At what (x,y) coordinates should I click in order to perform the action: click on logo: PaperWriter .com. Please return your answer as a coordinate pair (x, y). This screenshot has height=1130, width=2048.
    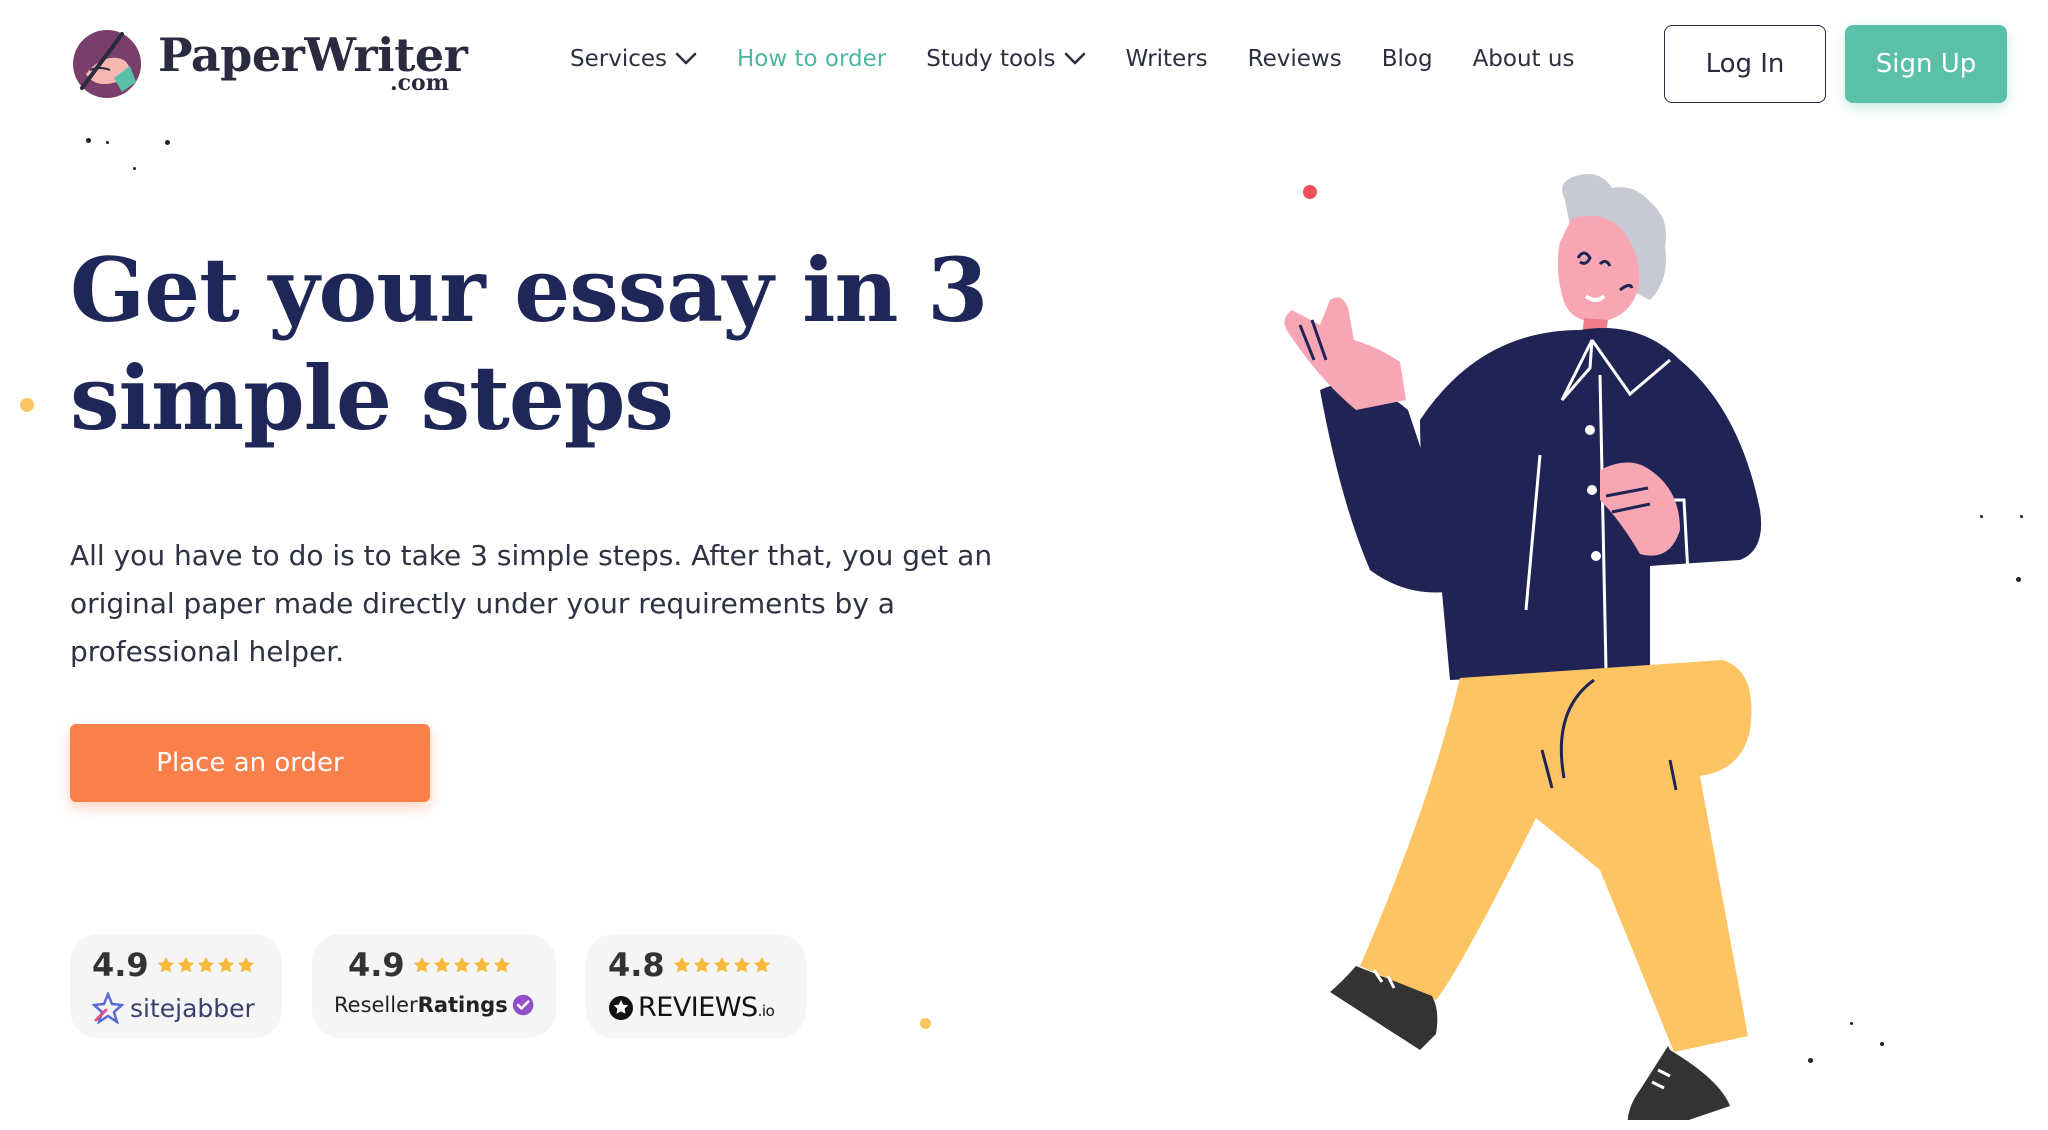
    Looking at the image, I should click on (269, 63).